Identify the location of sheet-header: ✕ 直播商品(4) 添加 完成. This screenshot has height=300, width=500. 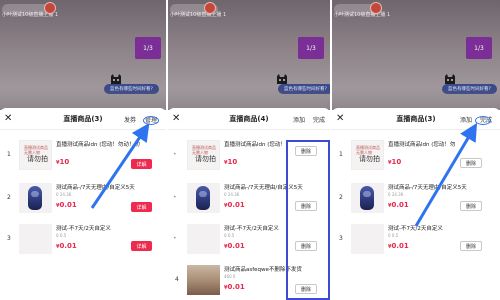
(249, 119).